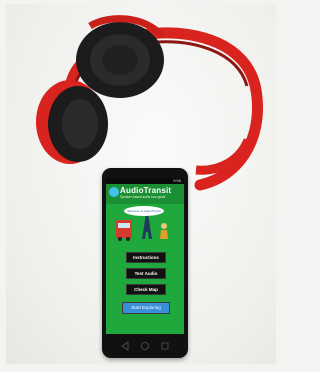  I want to click on back-icon, so click(125, 346).